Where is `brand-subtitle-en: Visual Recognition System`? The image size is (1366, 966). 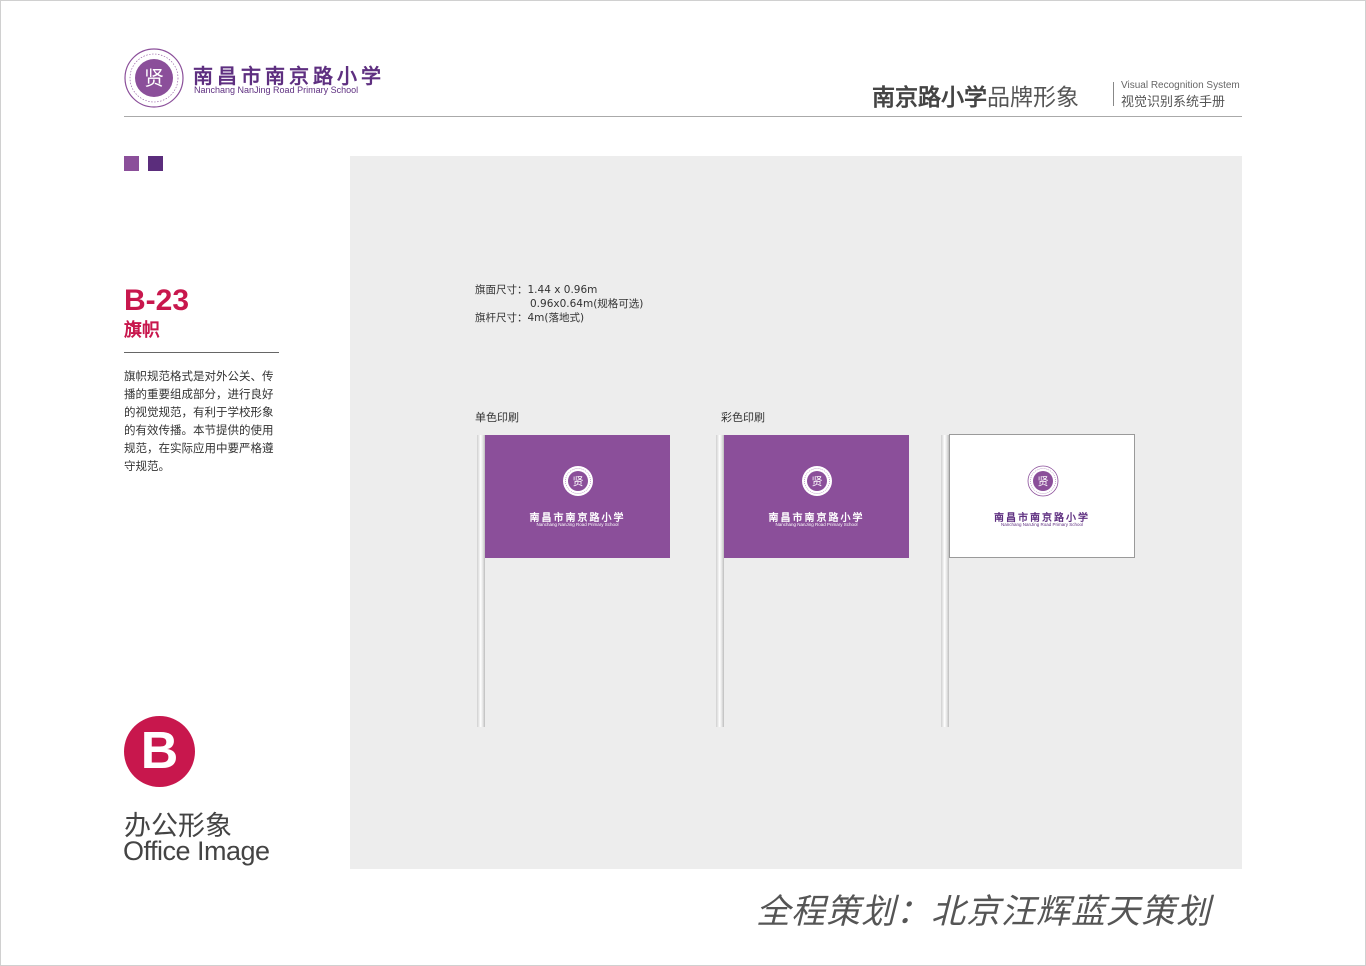 brand-subtitle-en: Visual Recognition System is located at coordinates (1180, 85).